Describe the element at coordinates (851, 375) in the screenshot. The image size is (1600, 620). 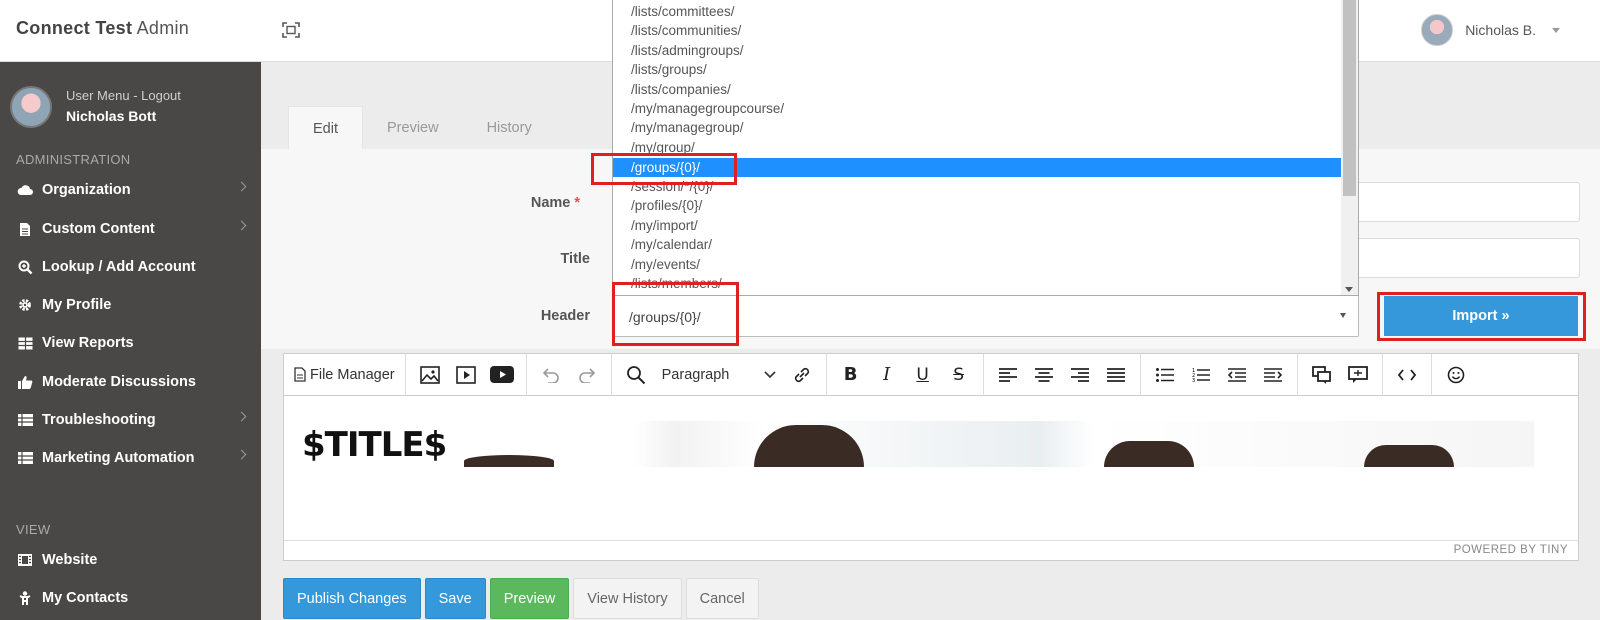
I see `bold-icon: B` at that location.